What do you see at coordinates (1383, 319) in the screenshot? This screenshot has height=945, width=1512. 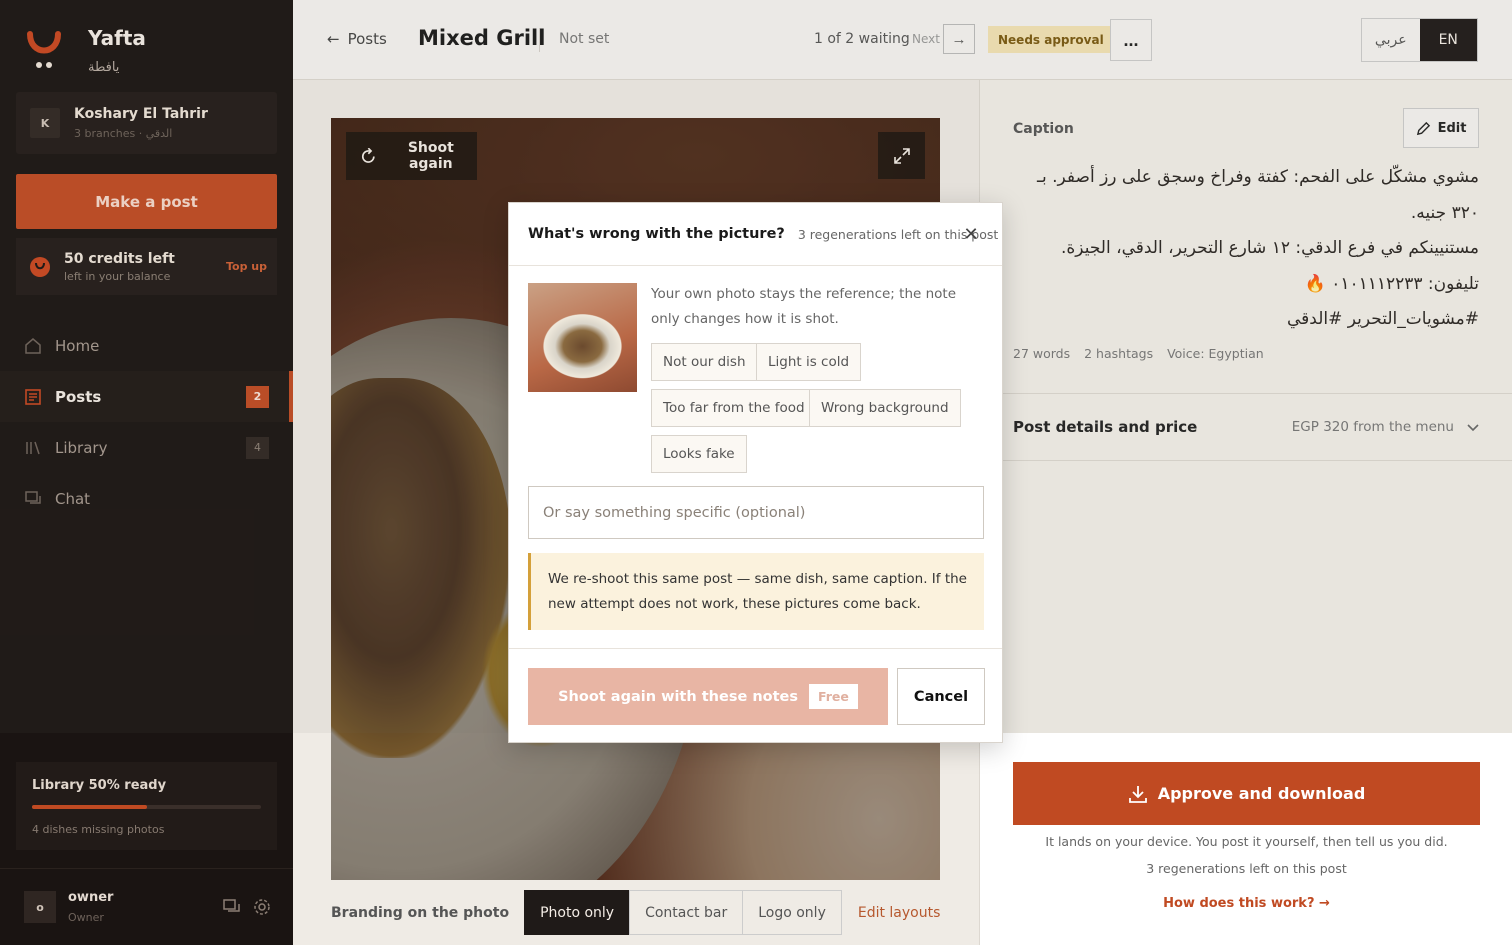 I see `caption-line: #مشويات_التحرير #الدقي` at bounding box center [1383, 319].